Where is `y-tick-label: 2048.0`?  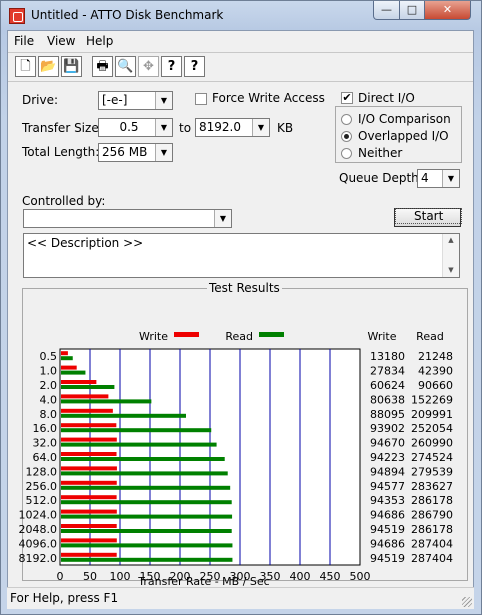 y-tick-label: 2048.0 is located at coordinates (38, 529).